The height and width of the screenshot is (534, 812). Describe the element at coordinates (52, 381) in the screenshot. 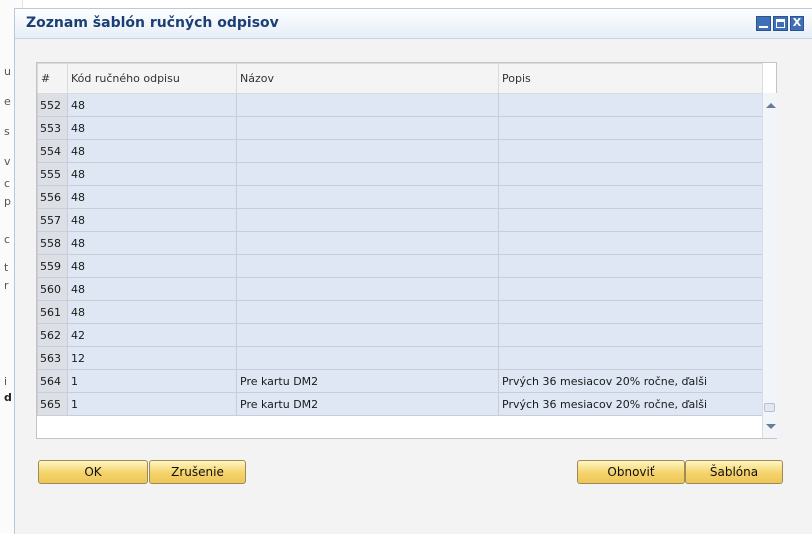

I see `row-number-cell: 564` at that location.